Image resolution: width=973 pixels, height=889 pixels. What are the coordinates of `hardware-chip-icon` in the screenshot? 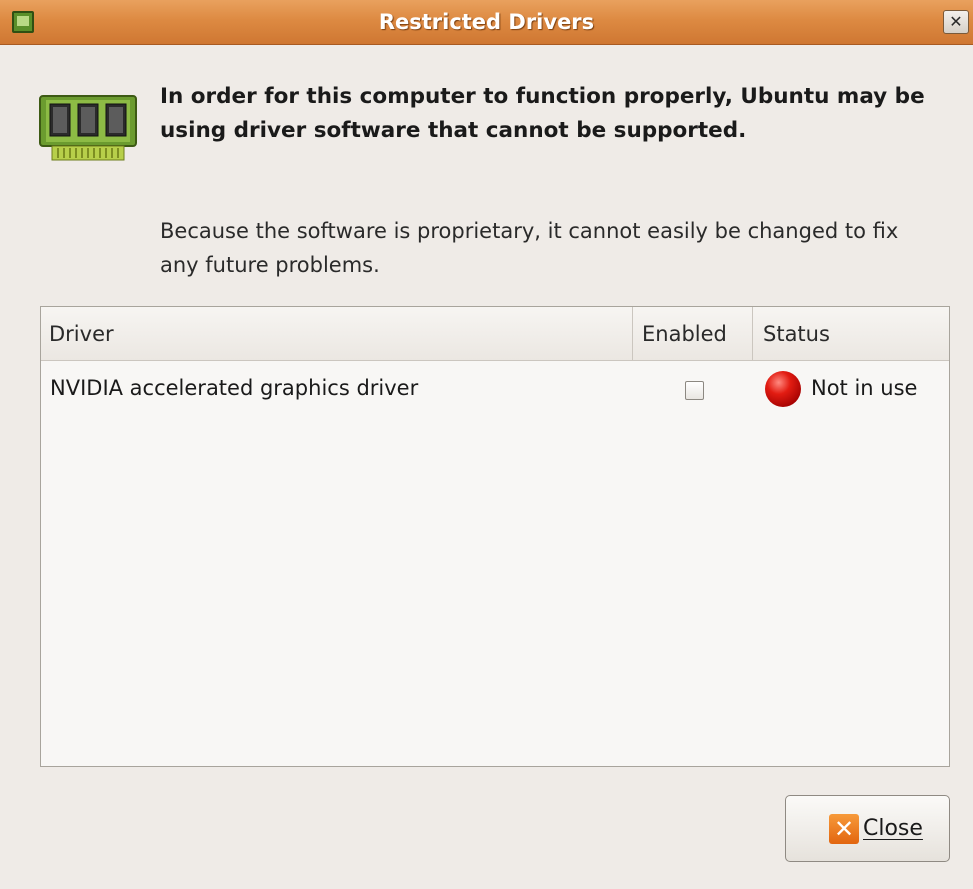 It's located at (88, 128).